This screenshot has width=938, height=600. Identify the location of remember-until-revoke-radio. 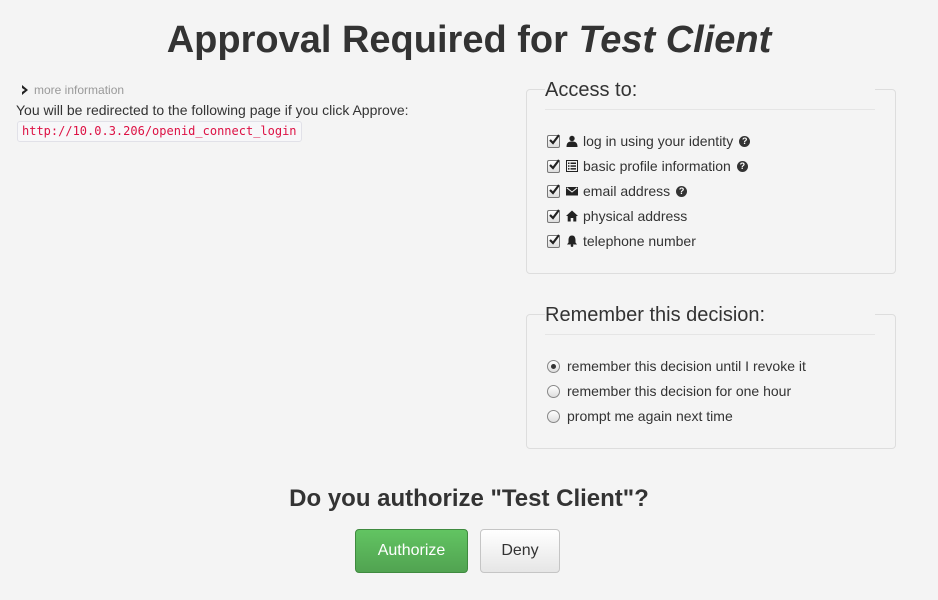
(553, 366).